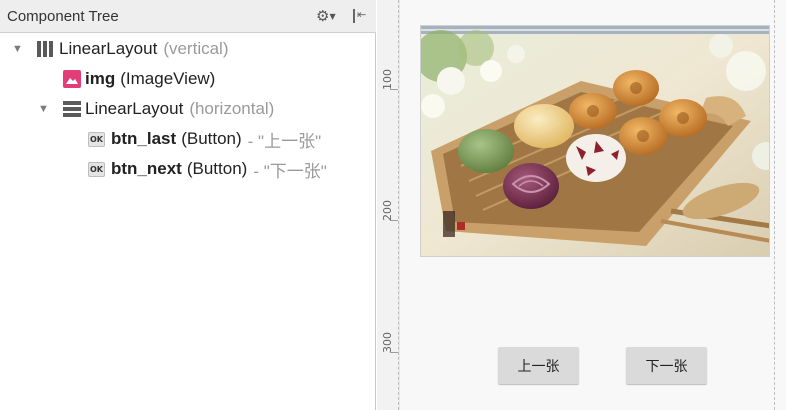  I want to click on tree-item-btn-last: OK btn_last (Button) - "上一张", so click(204, 139).